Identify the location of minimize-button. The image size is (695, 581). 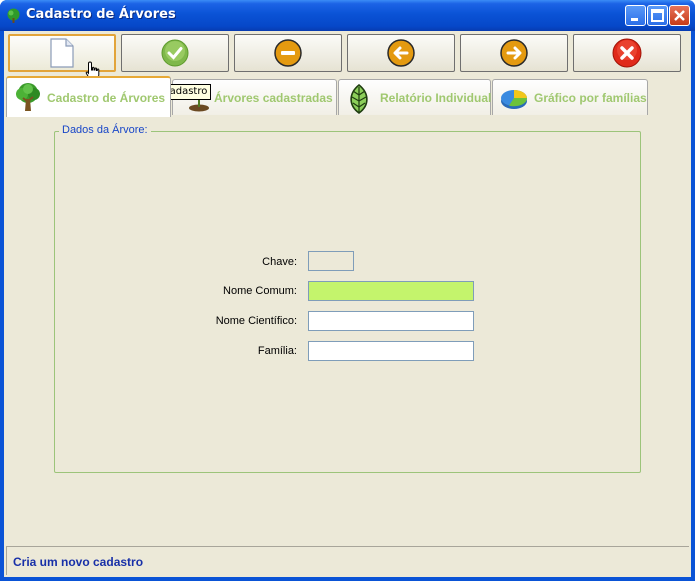
(635, 15).